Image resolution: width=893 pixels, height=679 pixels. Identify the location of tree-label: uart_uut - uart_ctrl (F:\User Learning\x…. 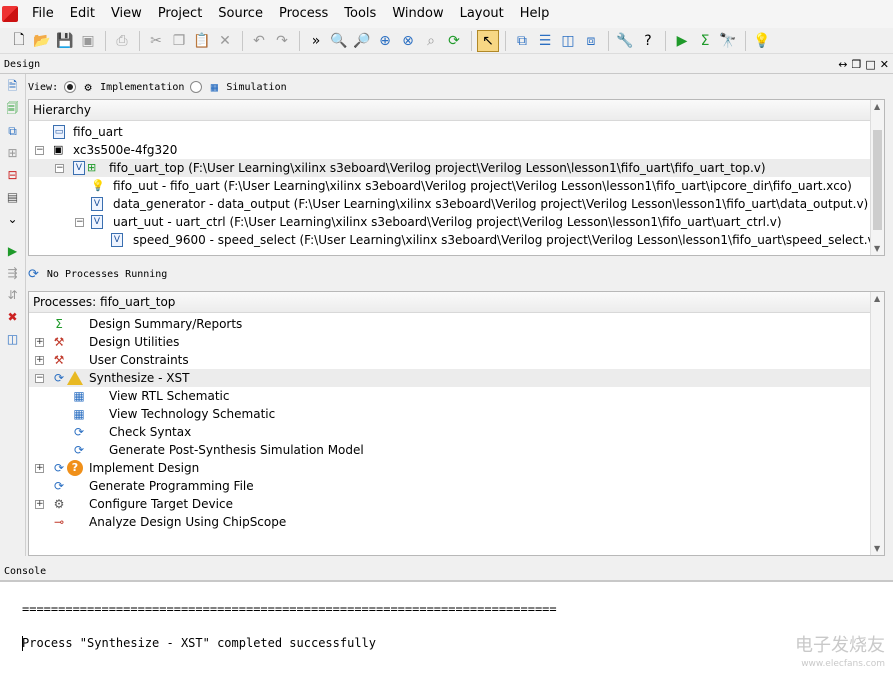
(447, 222).